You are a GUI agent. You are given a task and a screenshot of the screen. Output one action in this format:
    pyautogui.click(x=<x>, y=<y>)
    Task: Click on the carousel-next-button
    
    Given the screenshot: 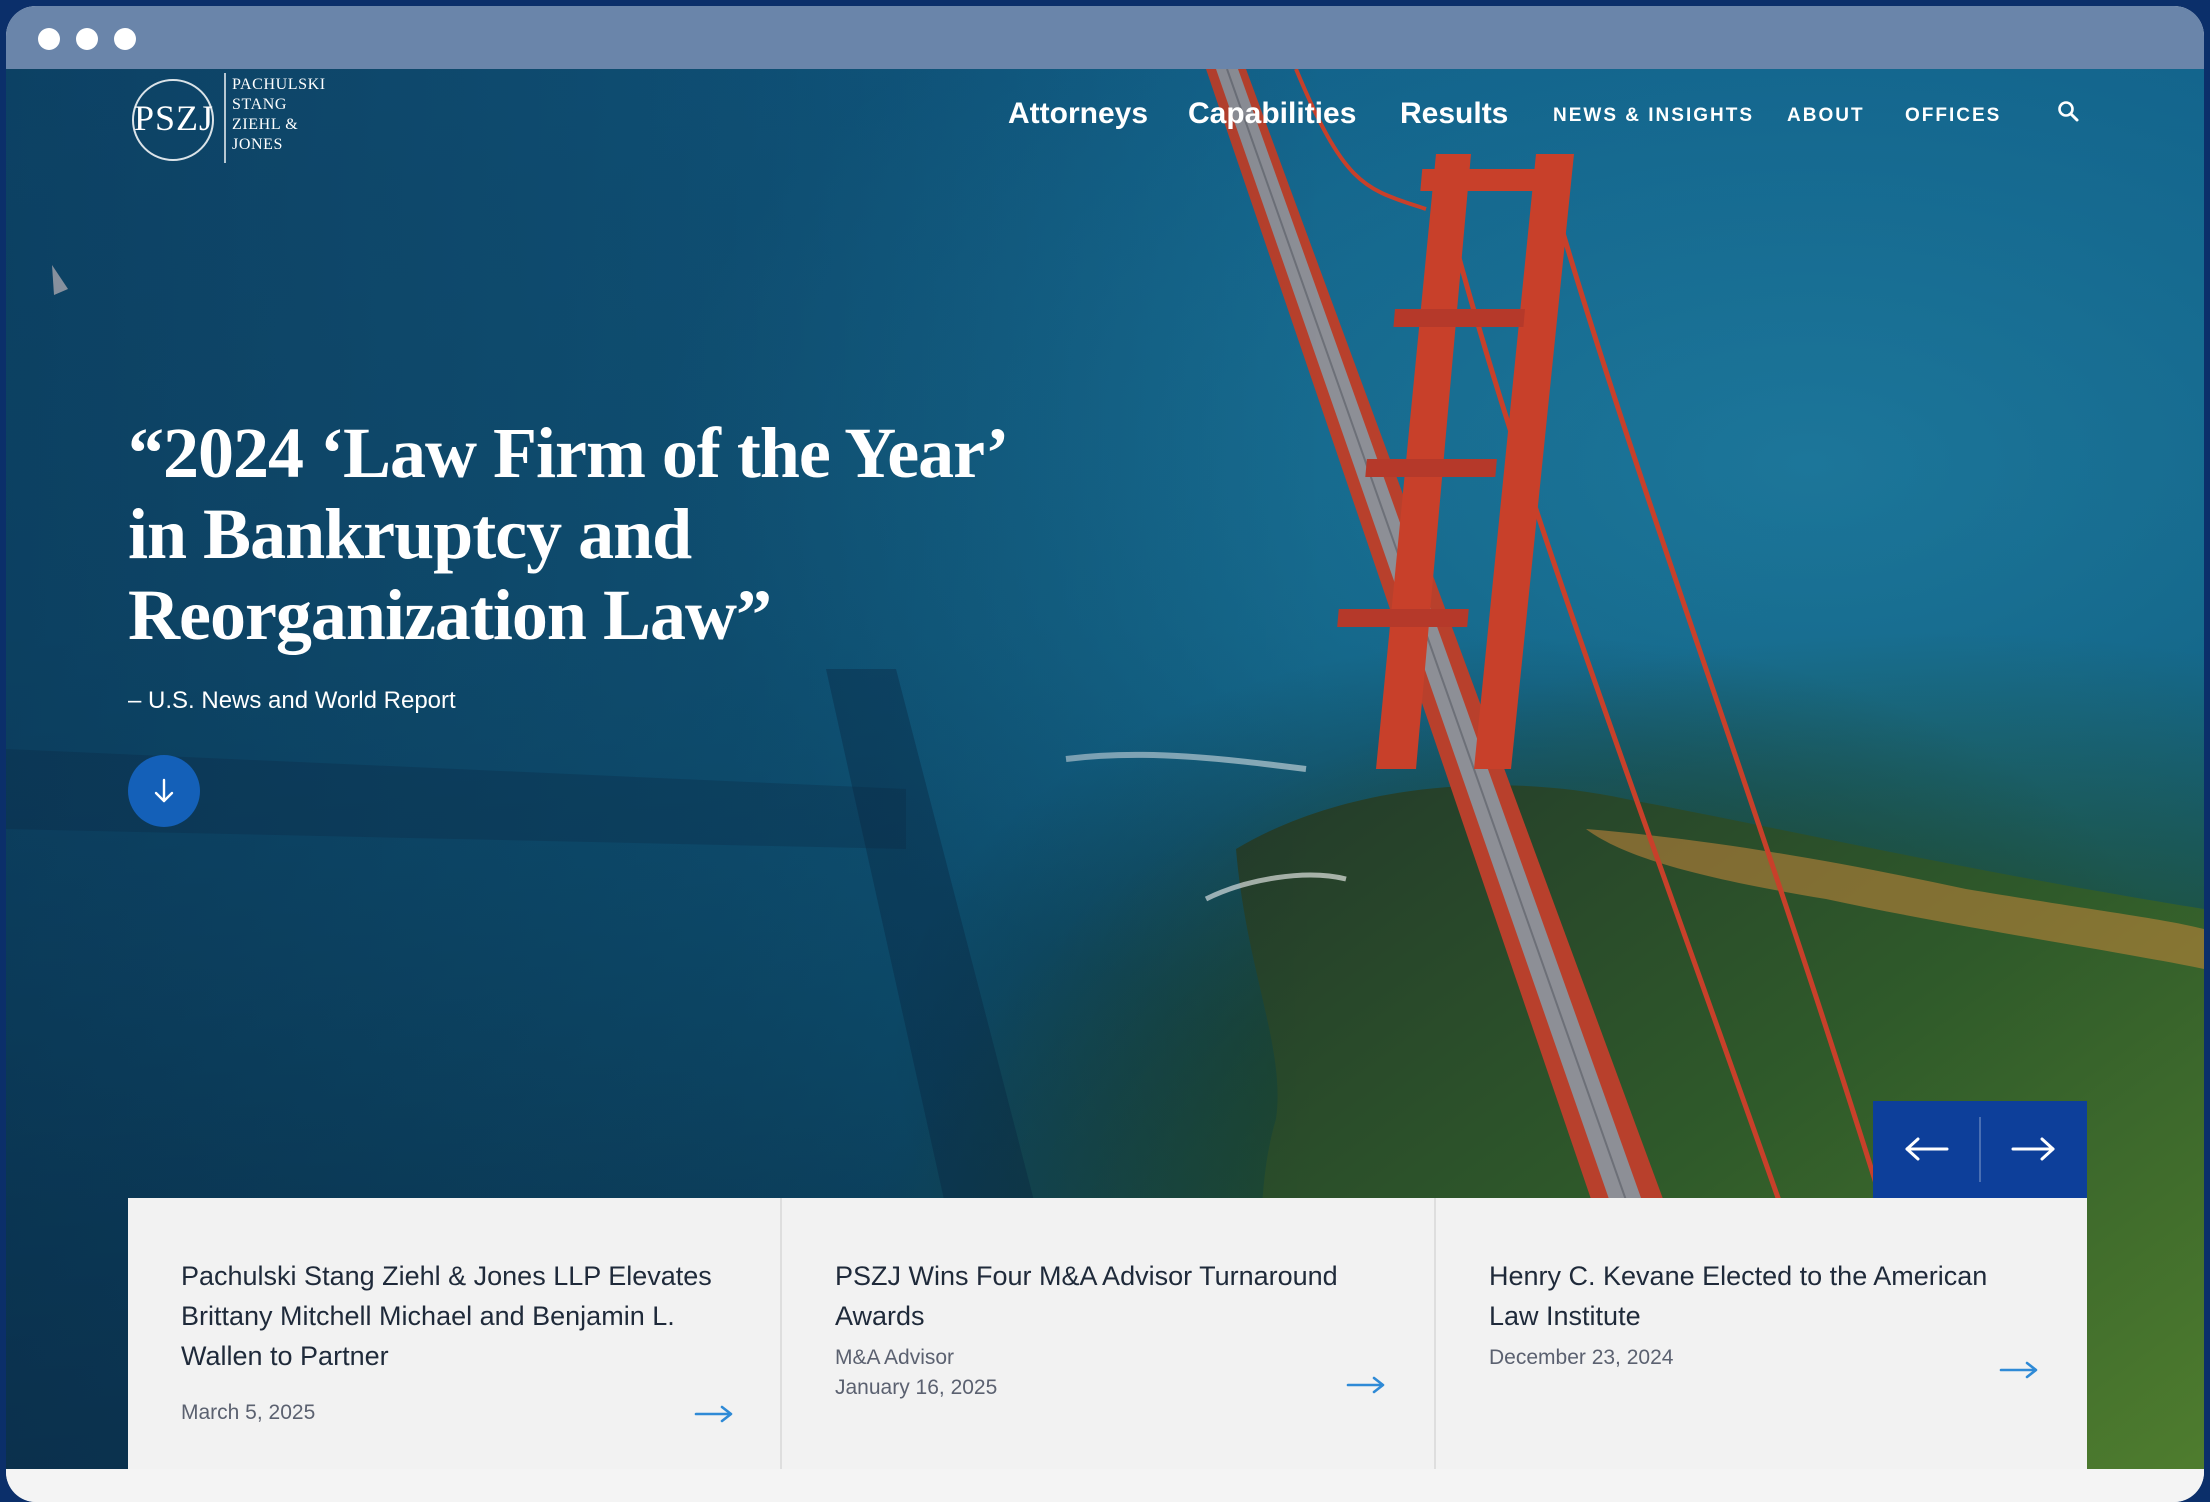 What is the action you would take?
    pyautogui.click(x=2034, y=1149)
    